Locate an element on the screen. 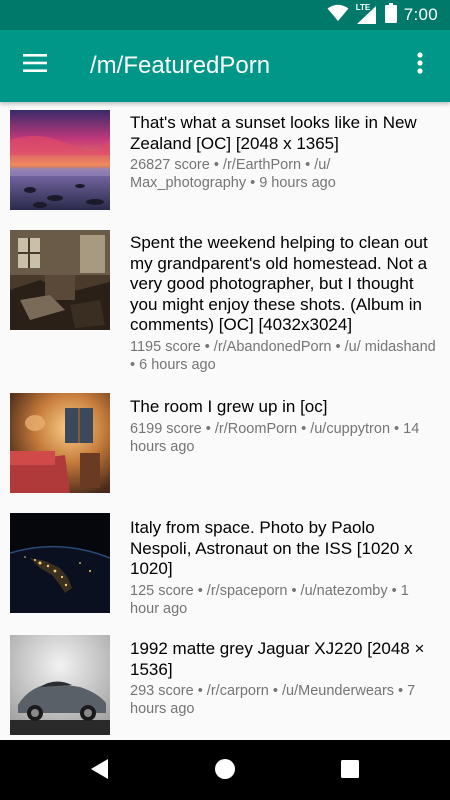  overflow-menu-button is located at coordinates (420, 65).